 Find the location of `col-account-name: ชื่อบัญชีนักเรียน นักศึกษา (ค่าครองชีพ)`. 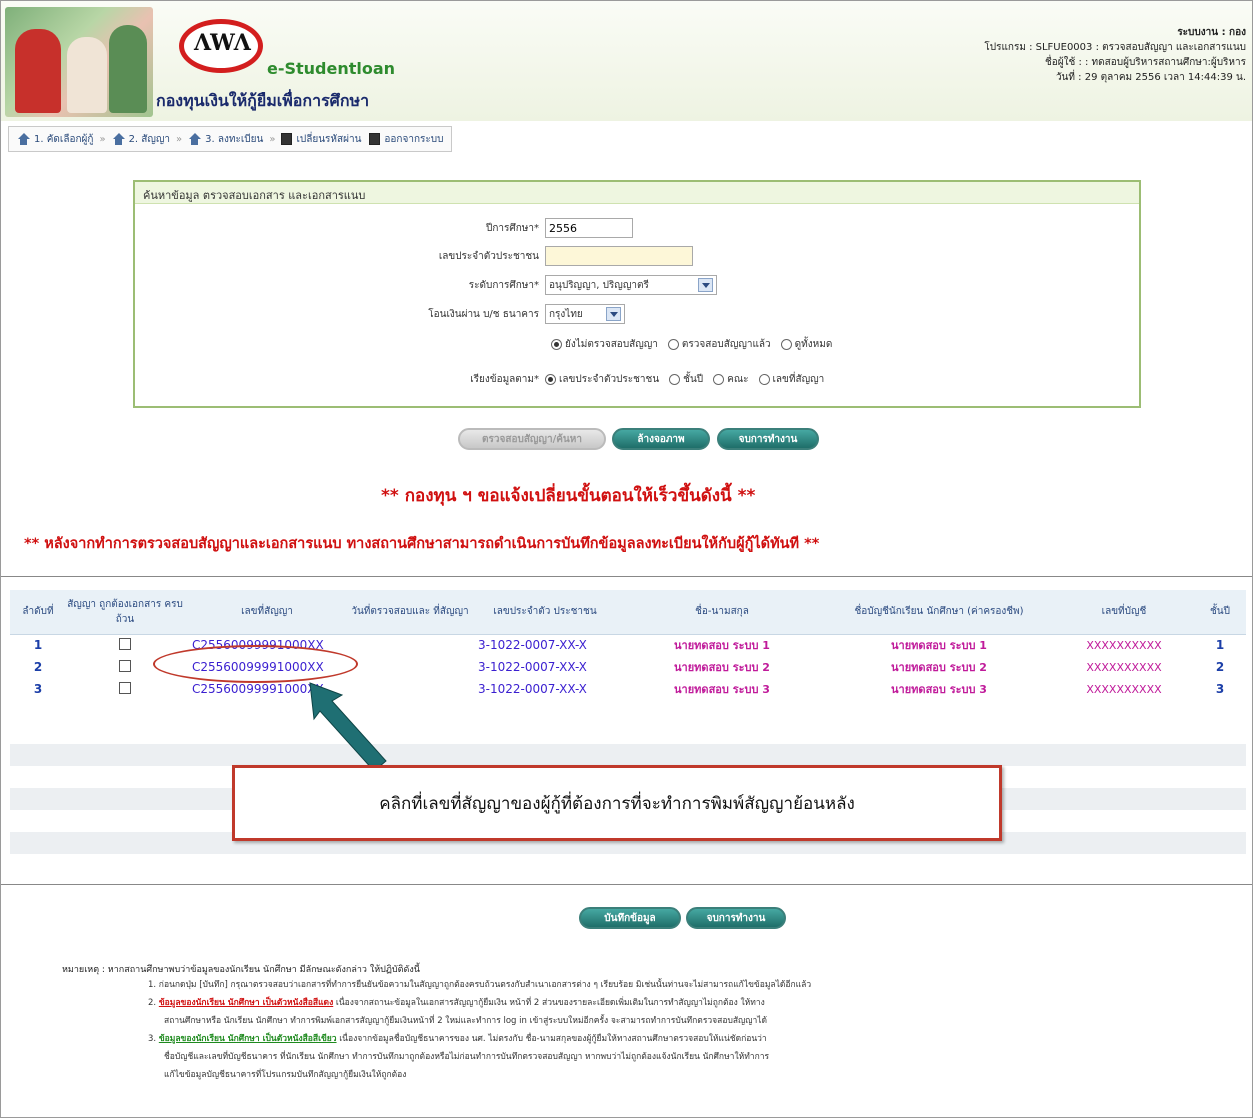

col-account-name: ชื่อบัญชีนักเรียน นักศึกษา (ค่าครองชีพ) is located at coordinates (939, 612).